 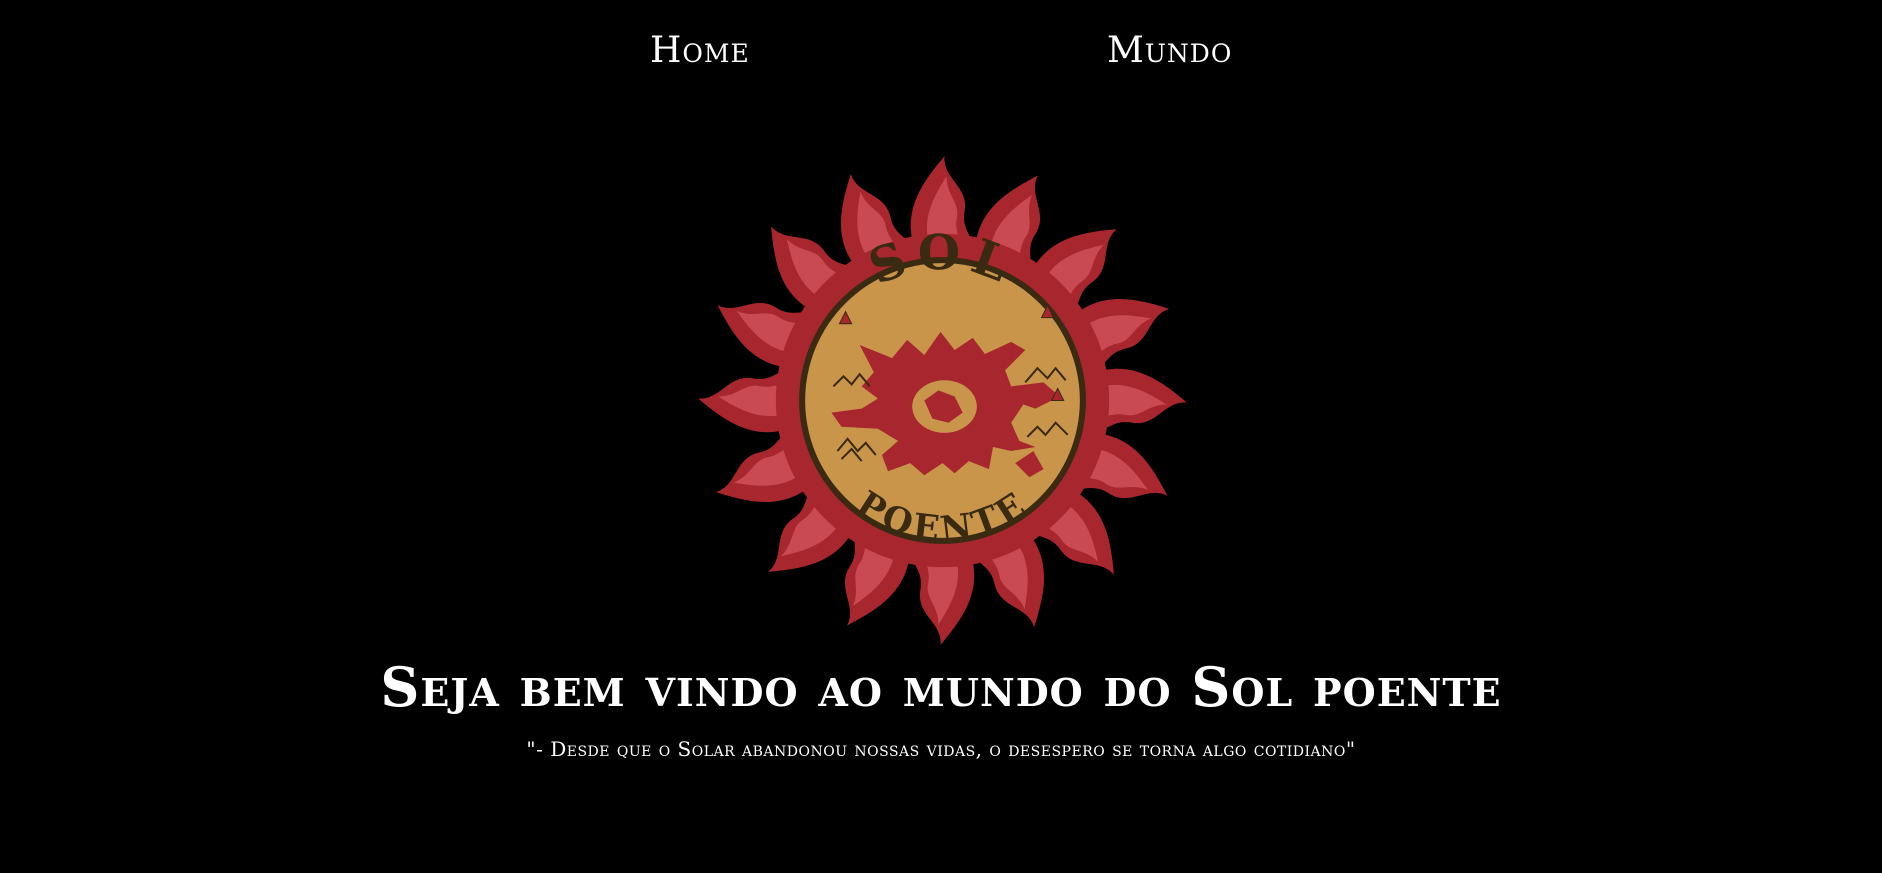 I want to click on nav-link-home: Home, so click(x=700, y=50).